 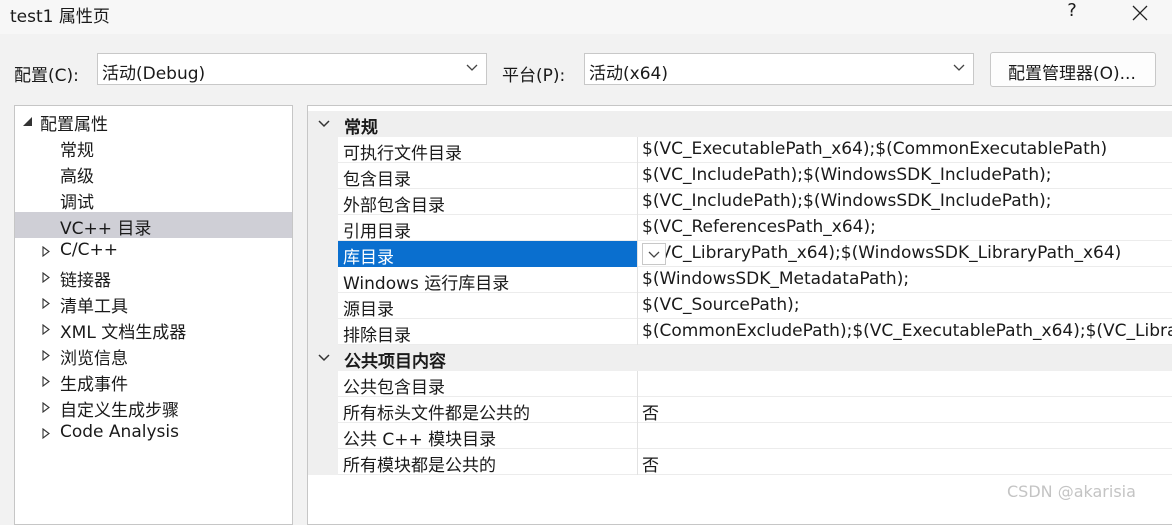 What do you see at coordinates (488, 436) in the screenshot?
I see `property-name-cell: 公共 C++ 模块目录` at bounding box center [488, 436].